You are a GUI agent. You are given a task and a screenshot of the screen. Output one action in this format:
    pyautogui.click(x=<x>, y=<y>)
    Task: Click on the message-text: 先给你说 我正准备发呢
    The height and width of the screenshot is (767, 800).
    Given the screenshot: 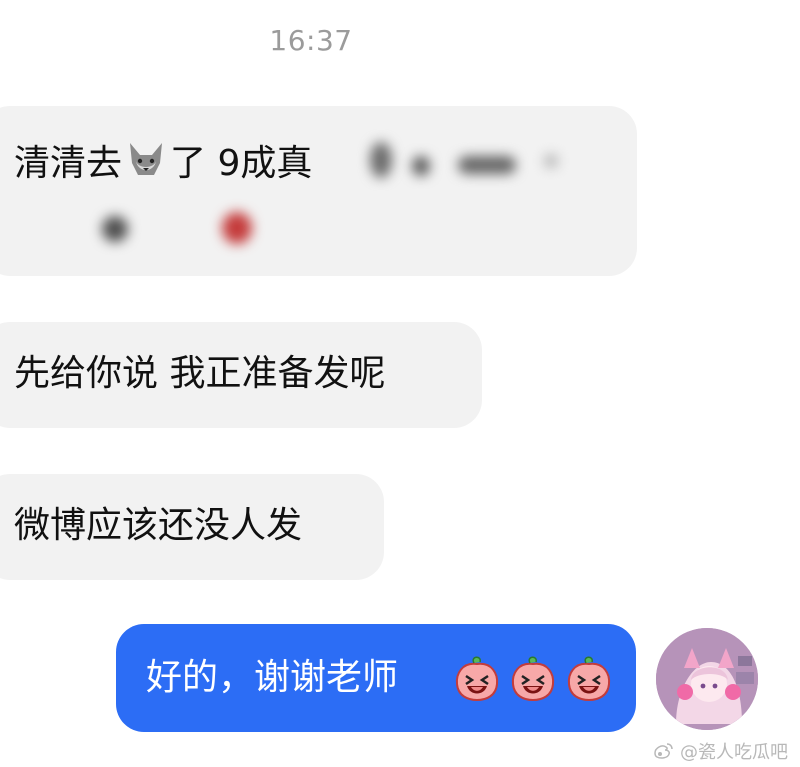 What is the action you would take?
    pyautogui.click(x=200, y=373)
    